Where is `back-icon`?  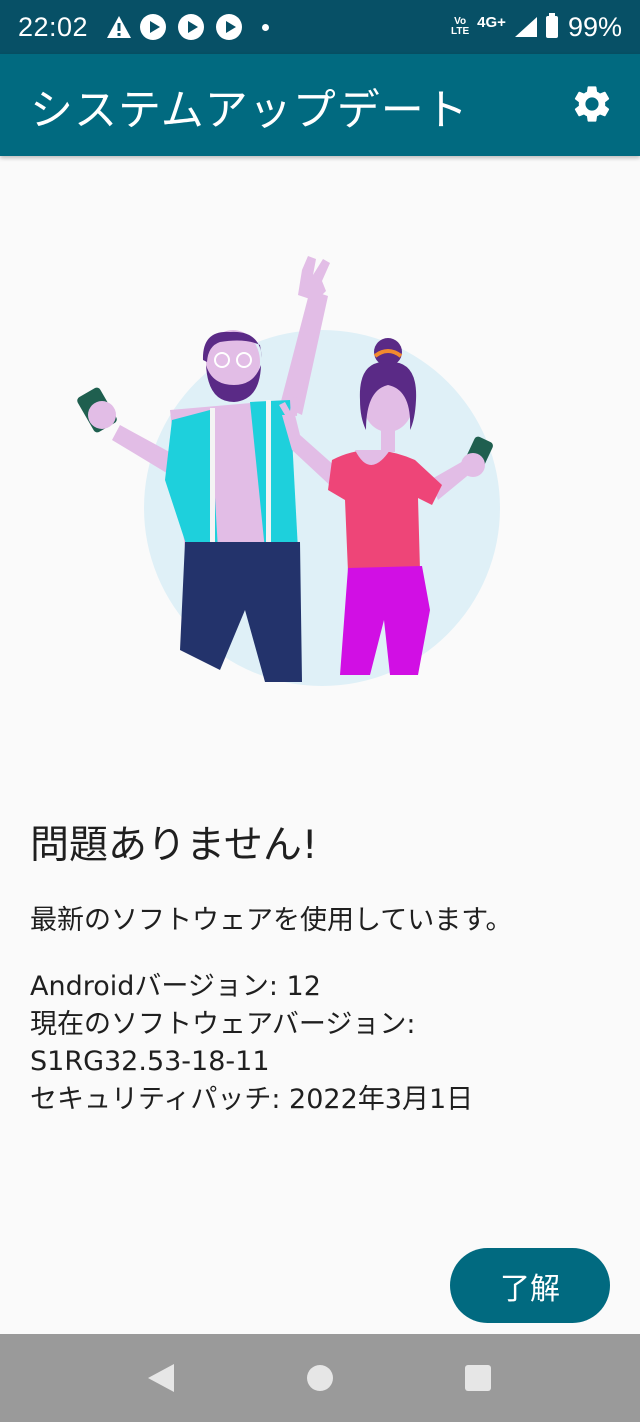 back-icon is located at coordinates (161, 1378).